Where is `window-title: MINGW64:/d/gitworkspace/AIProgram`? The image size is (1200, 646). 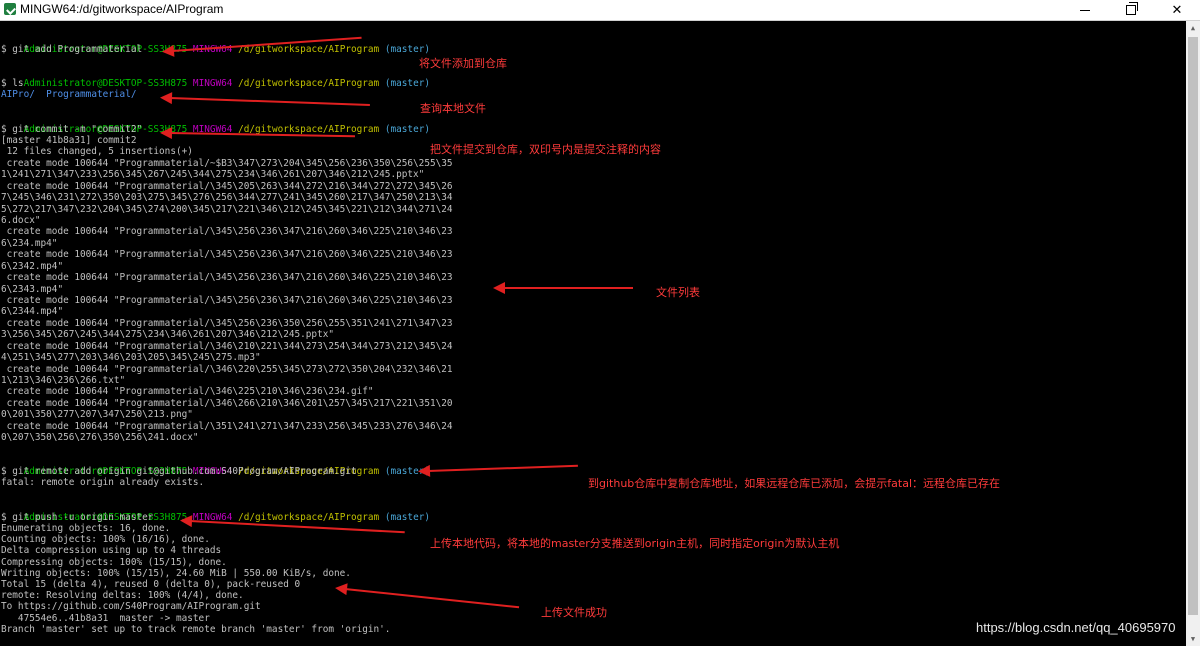 window-title: MINGW64:/d/gitworkspace/AIProgram is located at coordinates (122, 9).